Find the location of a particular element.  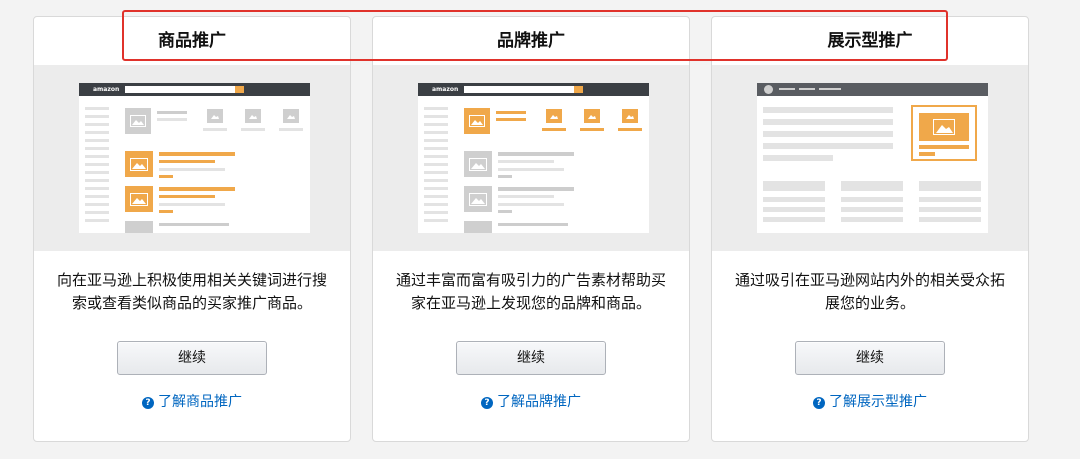

search-results-mockup: amazon is located at coordinates (194, 158).